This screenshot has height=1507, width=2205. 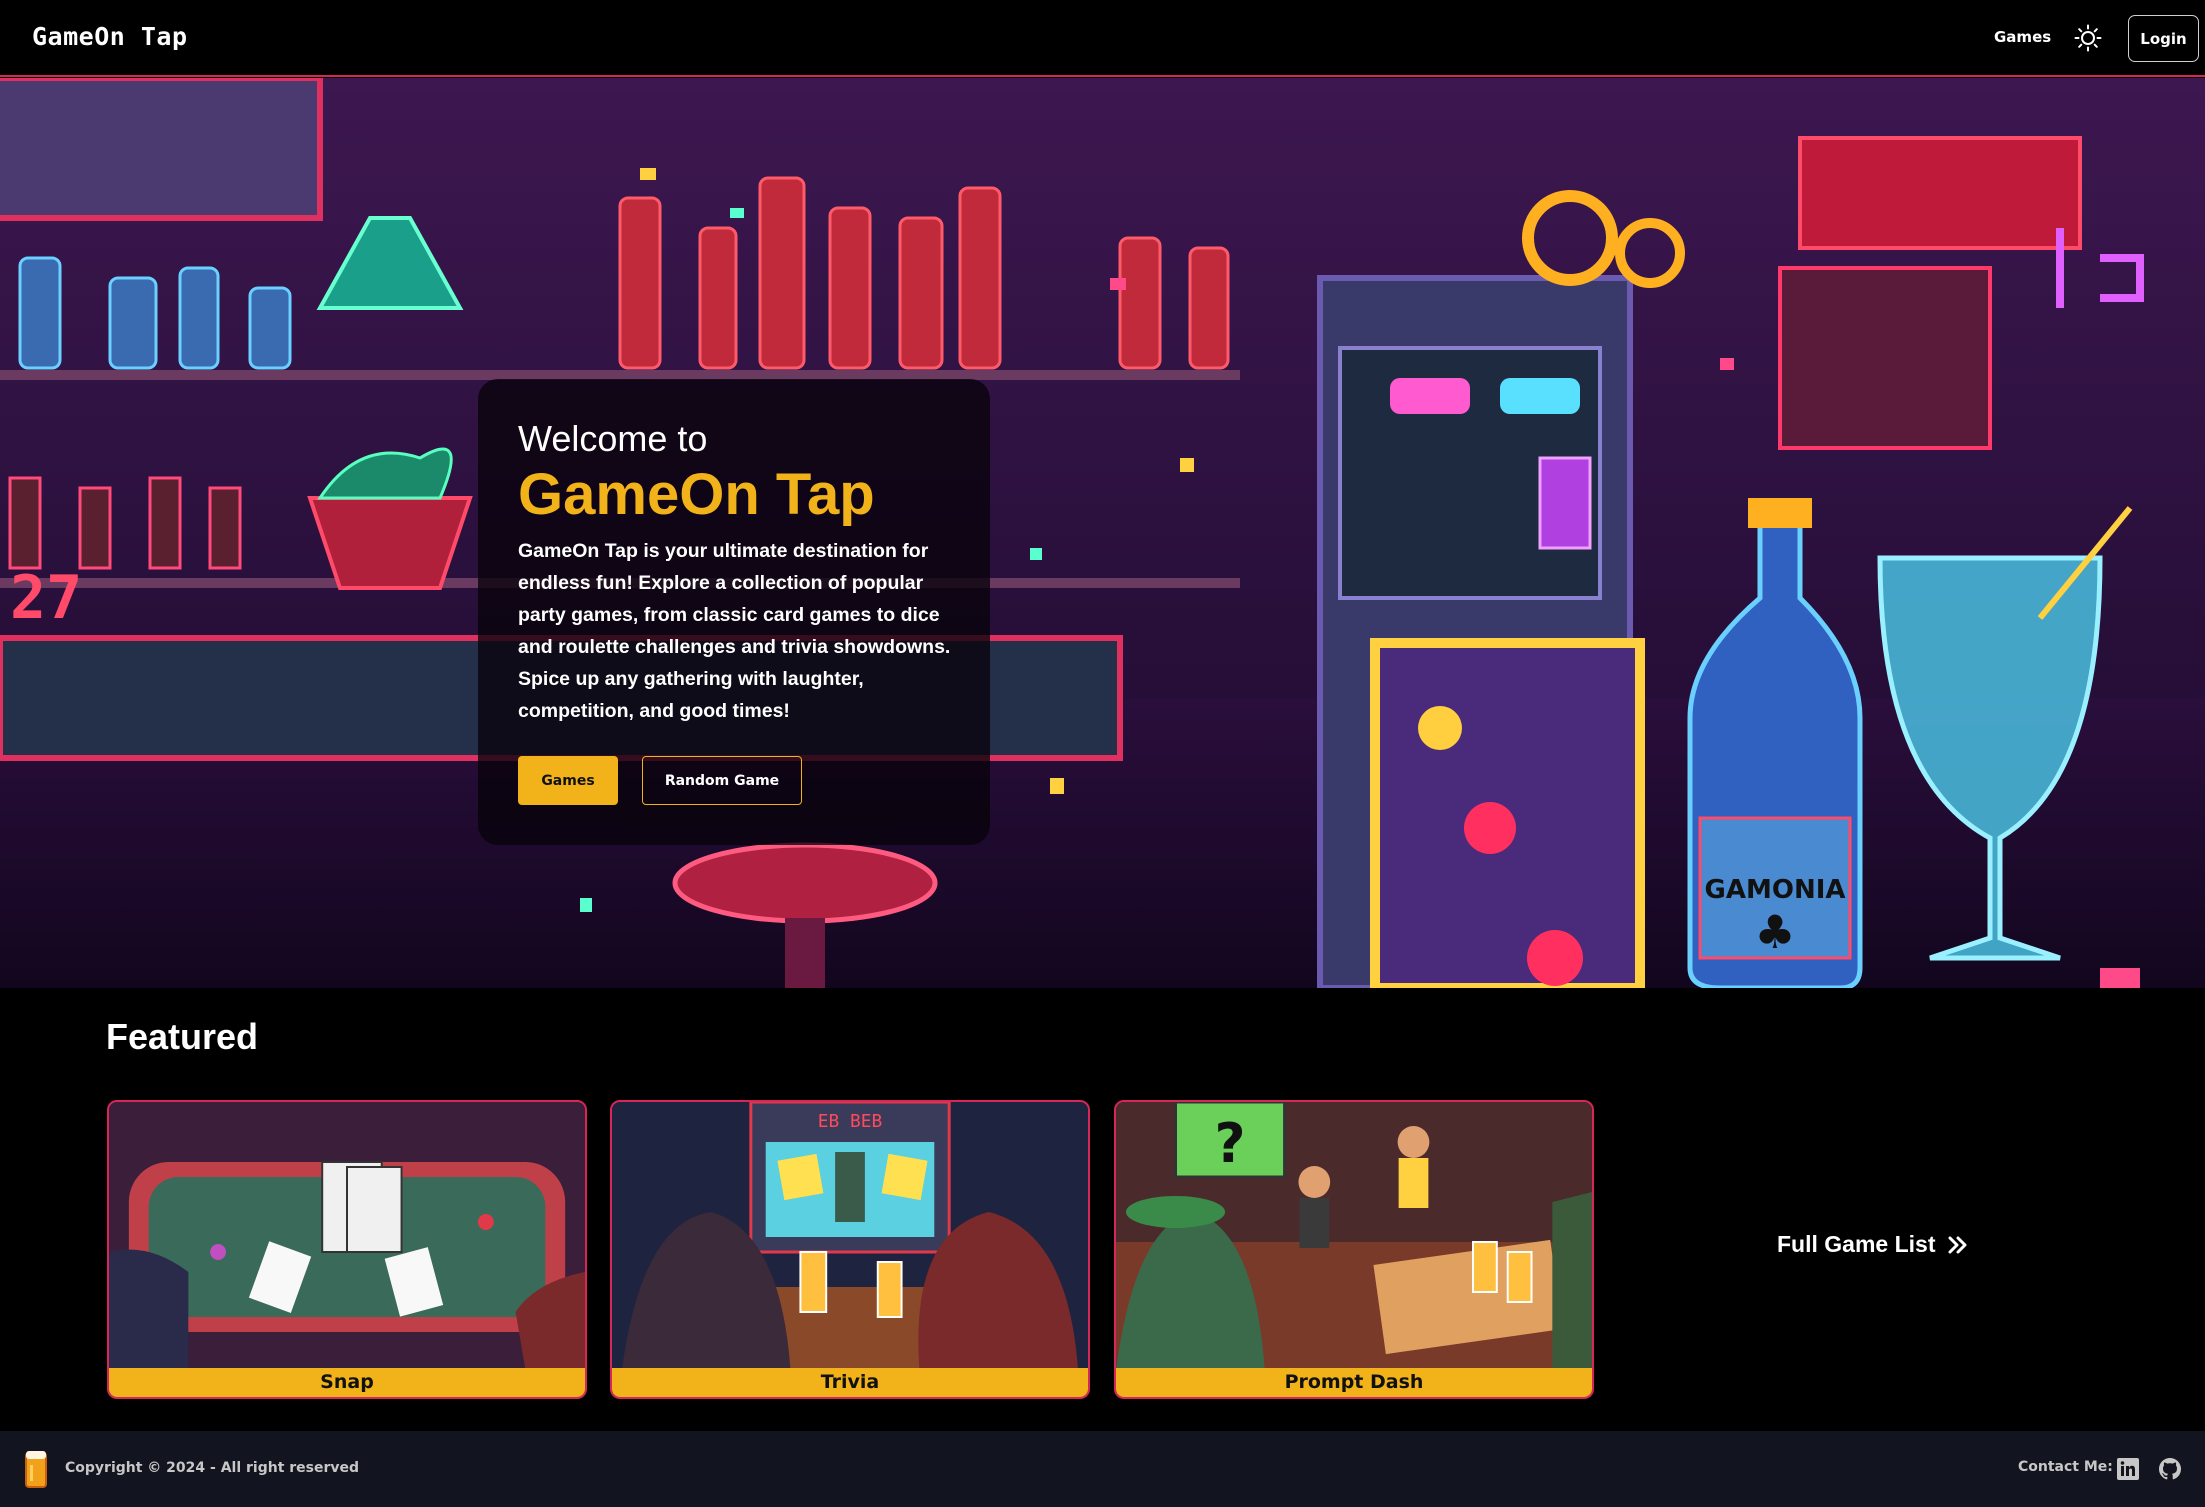 What do you see at coordinates (1354, 1236) in the screenshot?
I see `prompt-dash-card-illustration: ?` at bounding box center [1354, 1236].